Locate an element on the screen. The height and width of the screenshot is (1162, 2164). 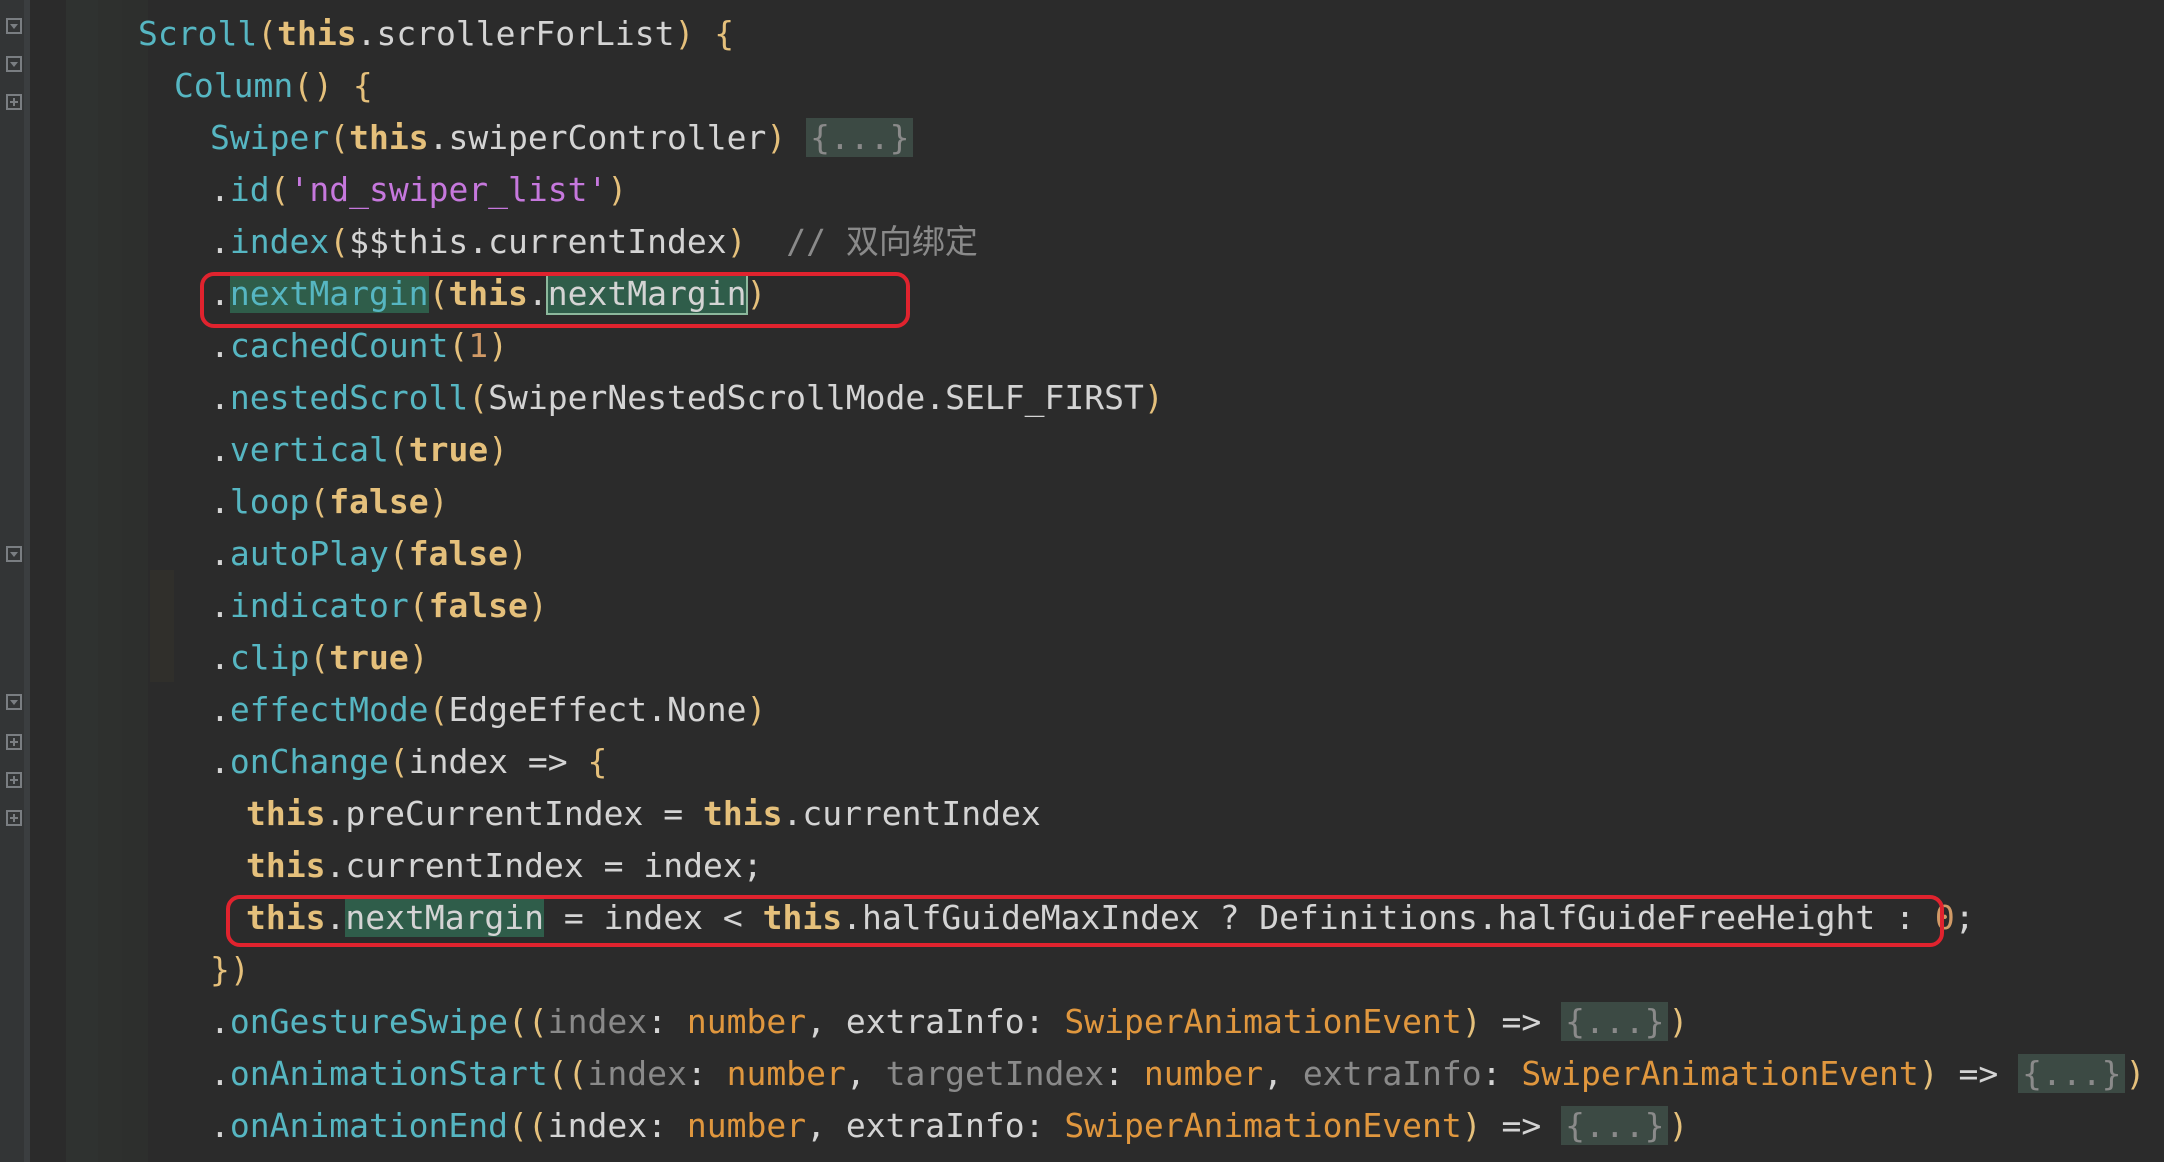
annotation-box-nextmargin-call is located at coordinates (555, 300).